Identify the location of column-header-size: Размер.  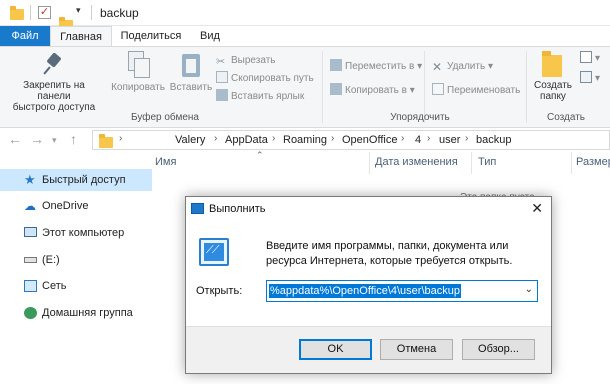
(593, 162).